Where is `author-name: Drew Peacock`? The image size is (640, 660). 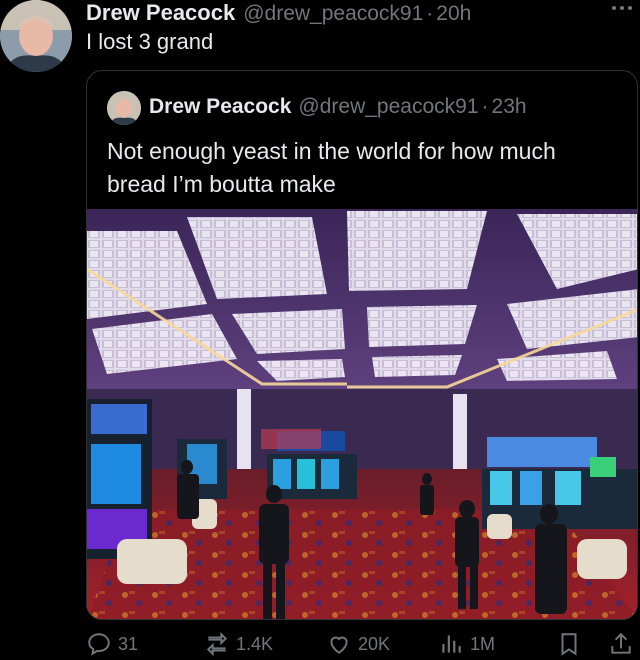
author-name: Drew Peacock is located at coordinates (160, 13).